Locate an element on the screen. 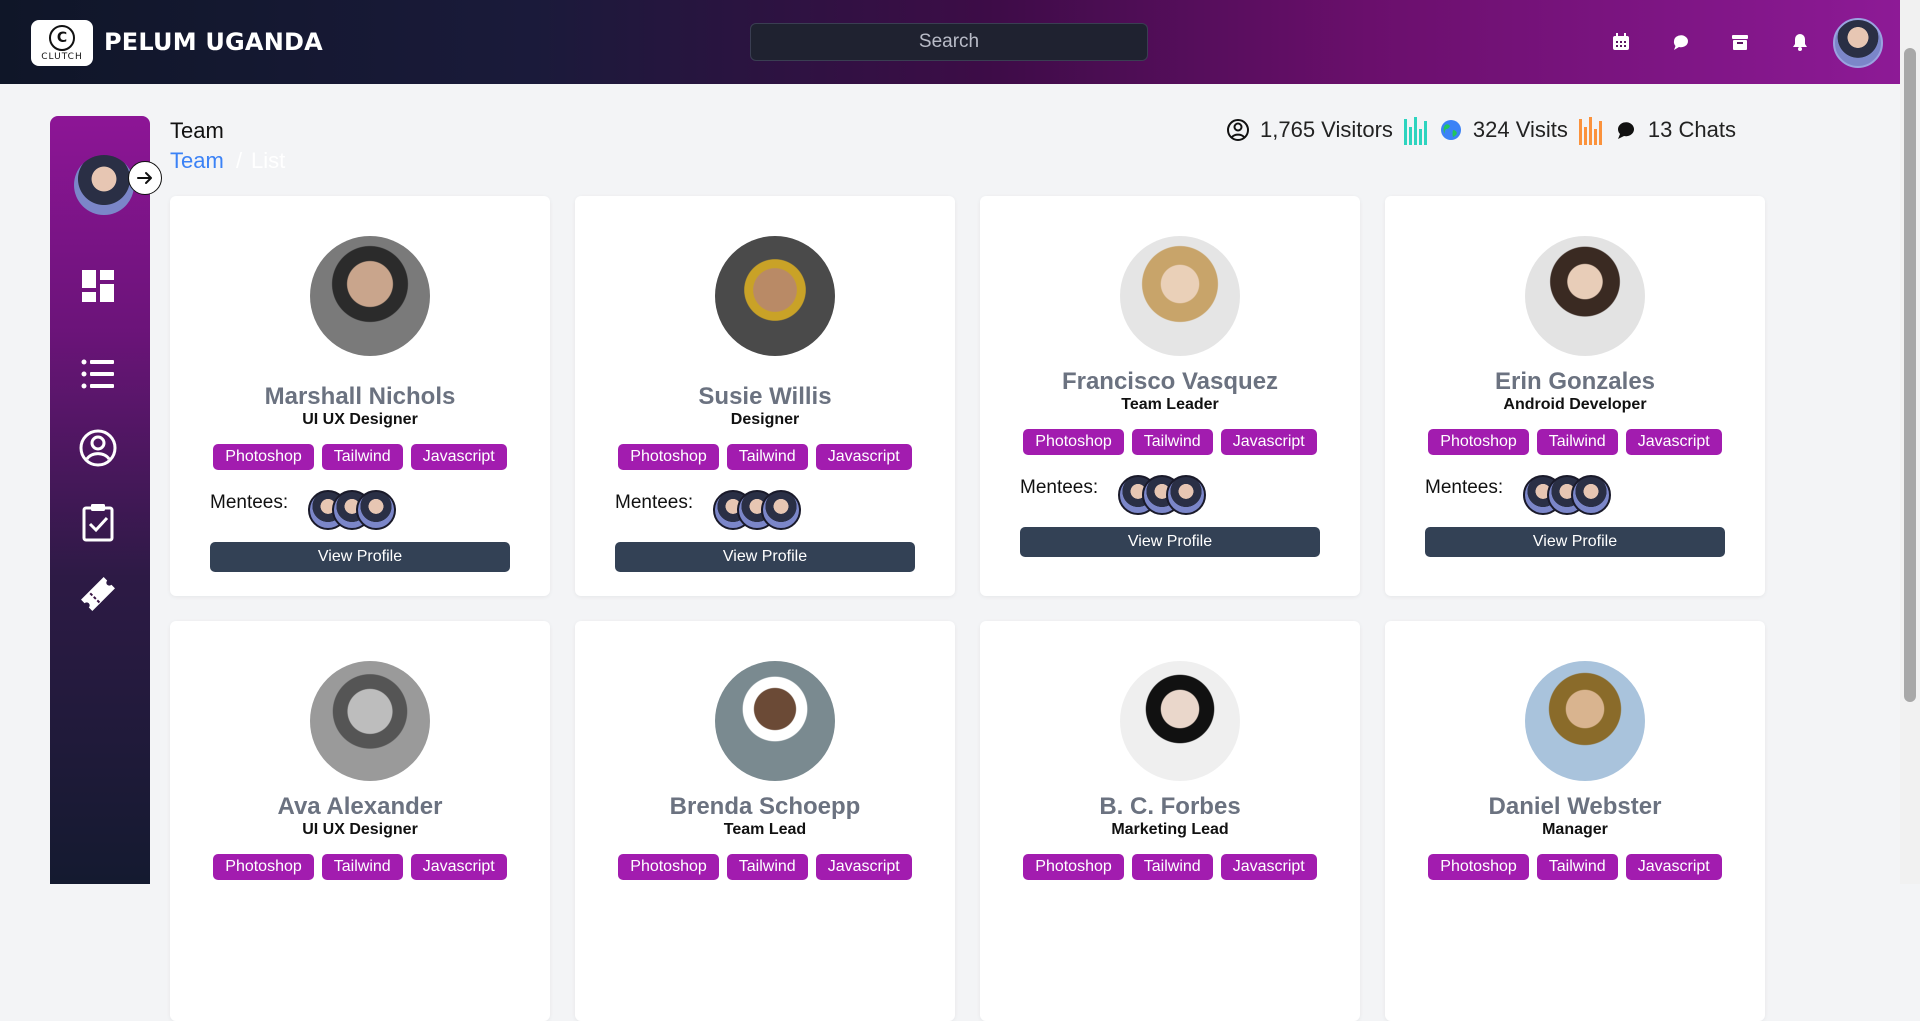 This screenshot has width=1920, height=1021. page-title: Team is located at coordinates (197, 130).